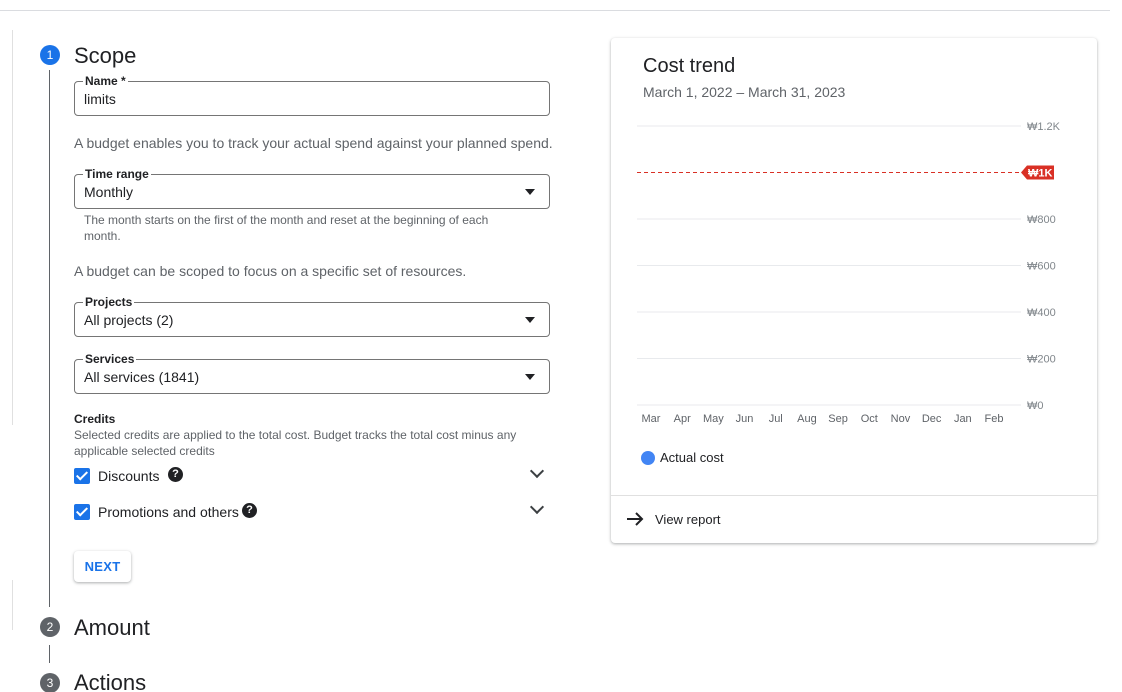 This screenshot has height=692, width=1122. I want to click on x-tick-label: Mar, so click(651, 419).